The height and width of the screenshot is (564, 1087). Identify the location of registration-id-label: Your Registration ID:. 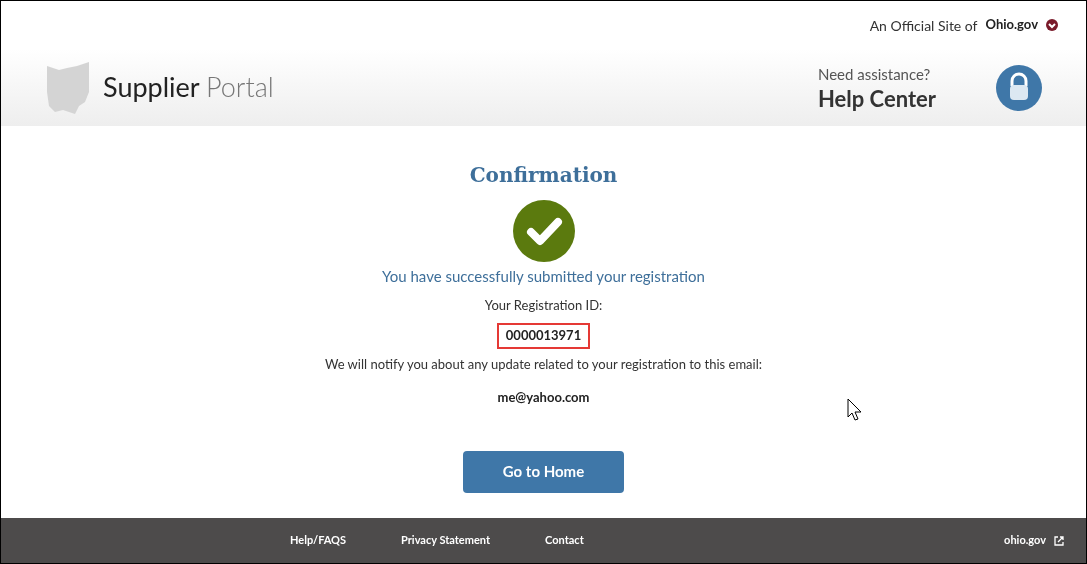
(543, 305).